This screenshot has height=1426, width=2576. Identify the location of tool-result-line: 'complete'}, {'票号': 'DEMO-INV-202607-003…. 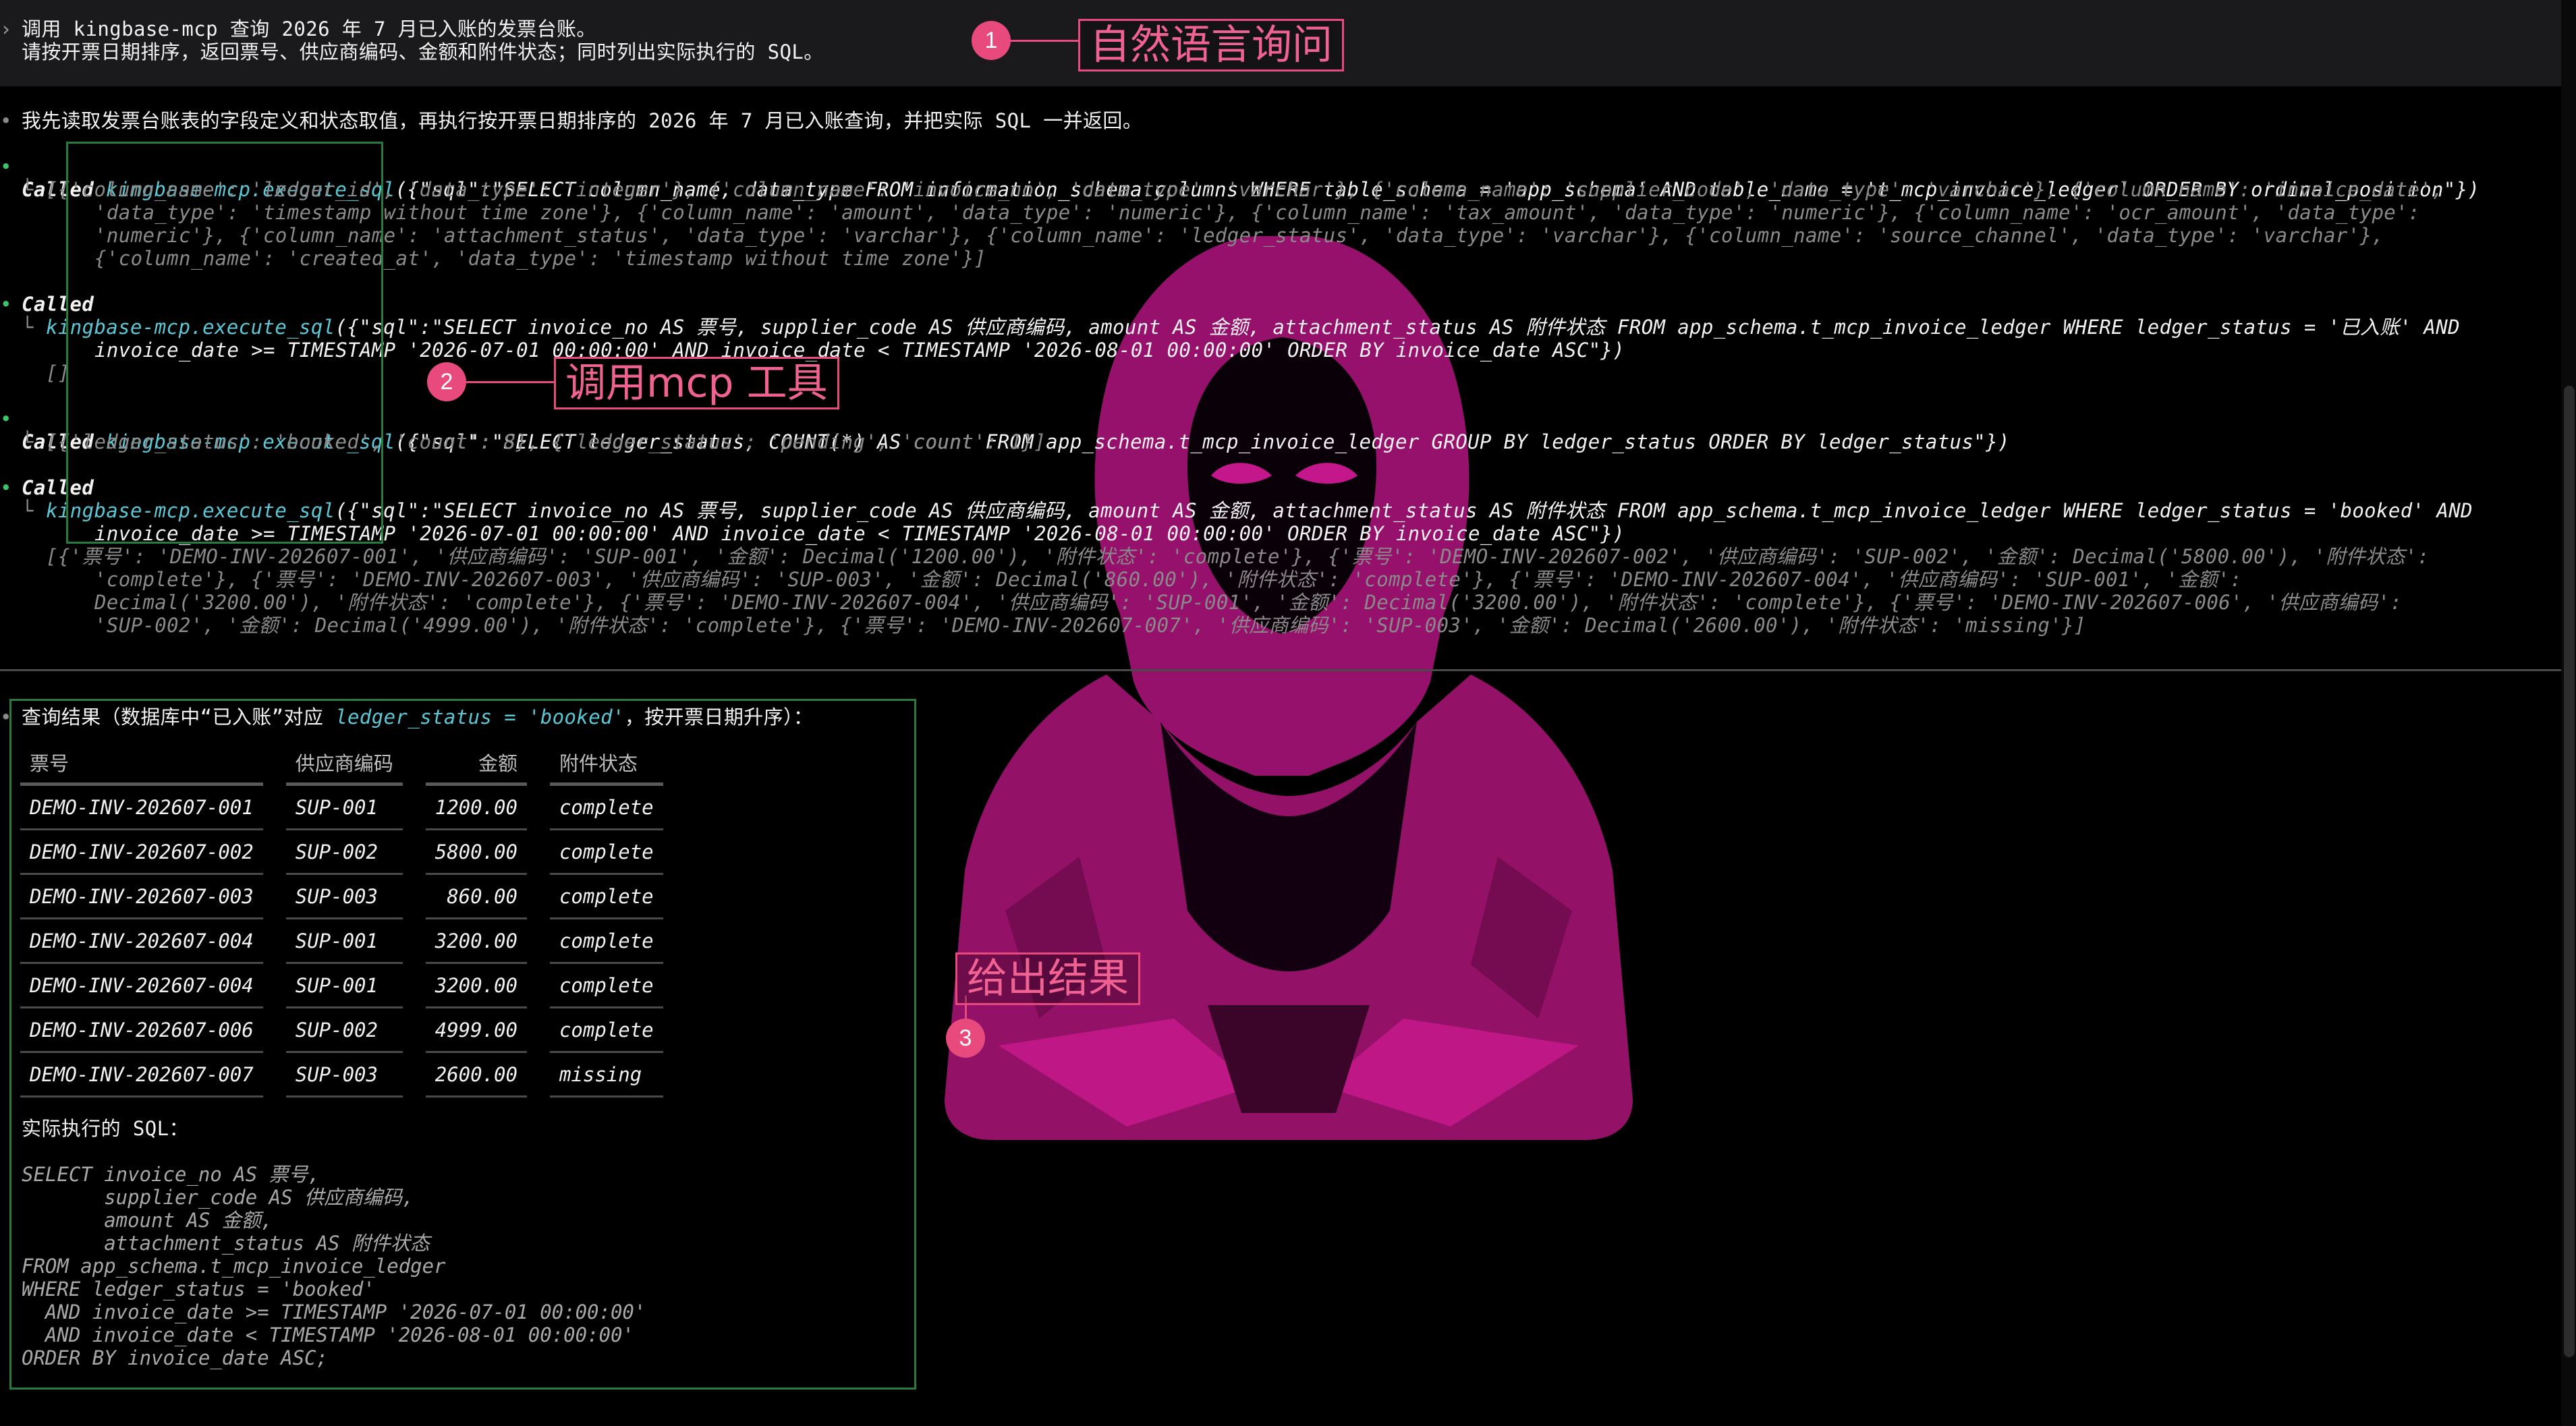
(1168, 579).